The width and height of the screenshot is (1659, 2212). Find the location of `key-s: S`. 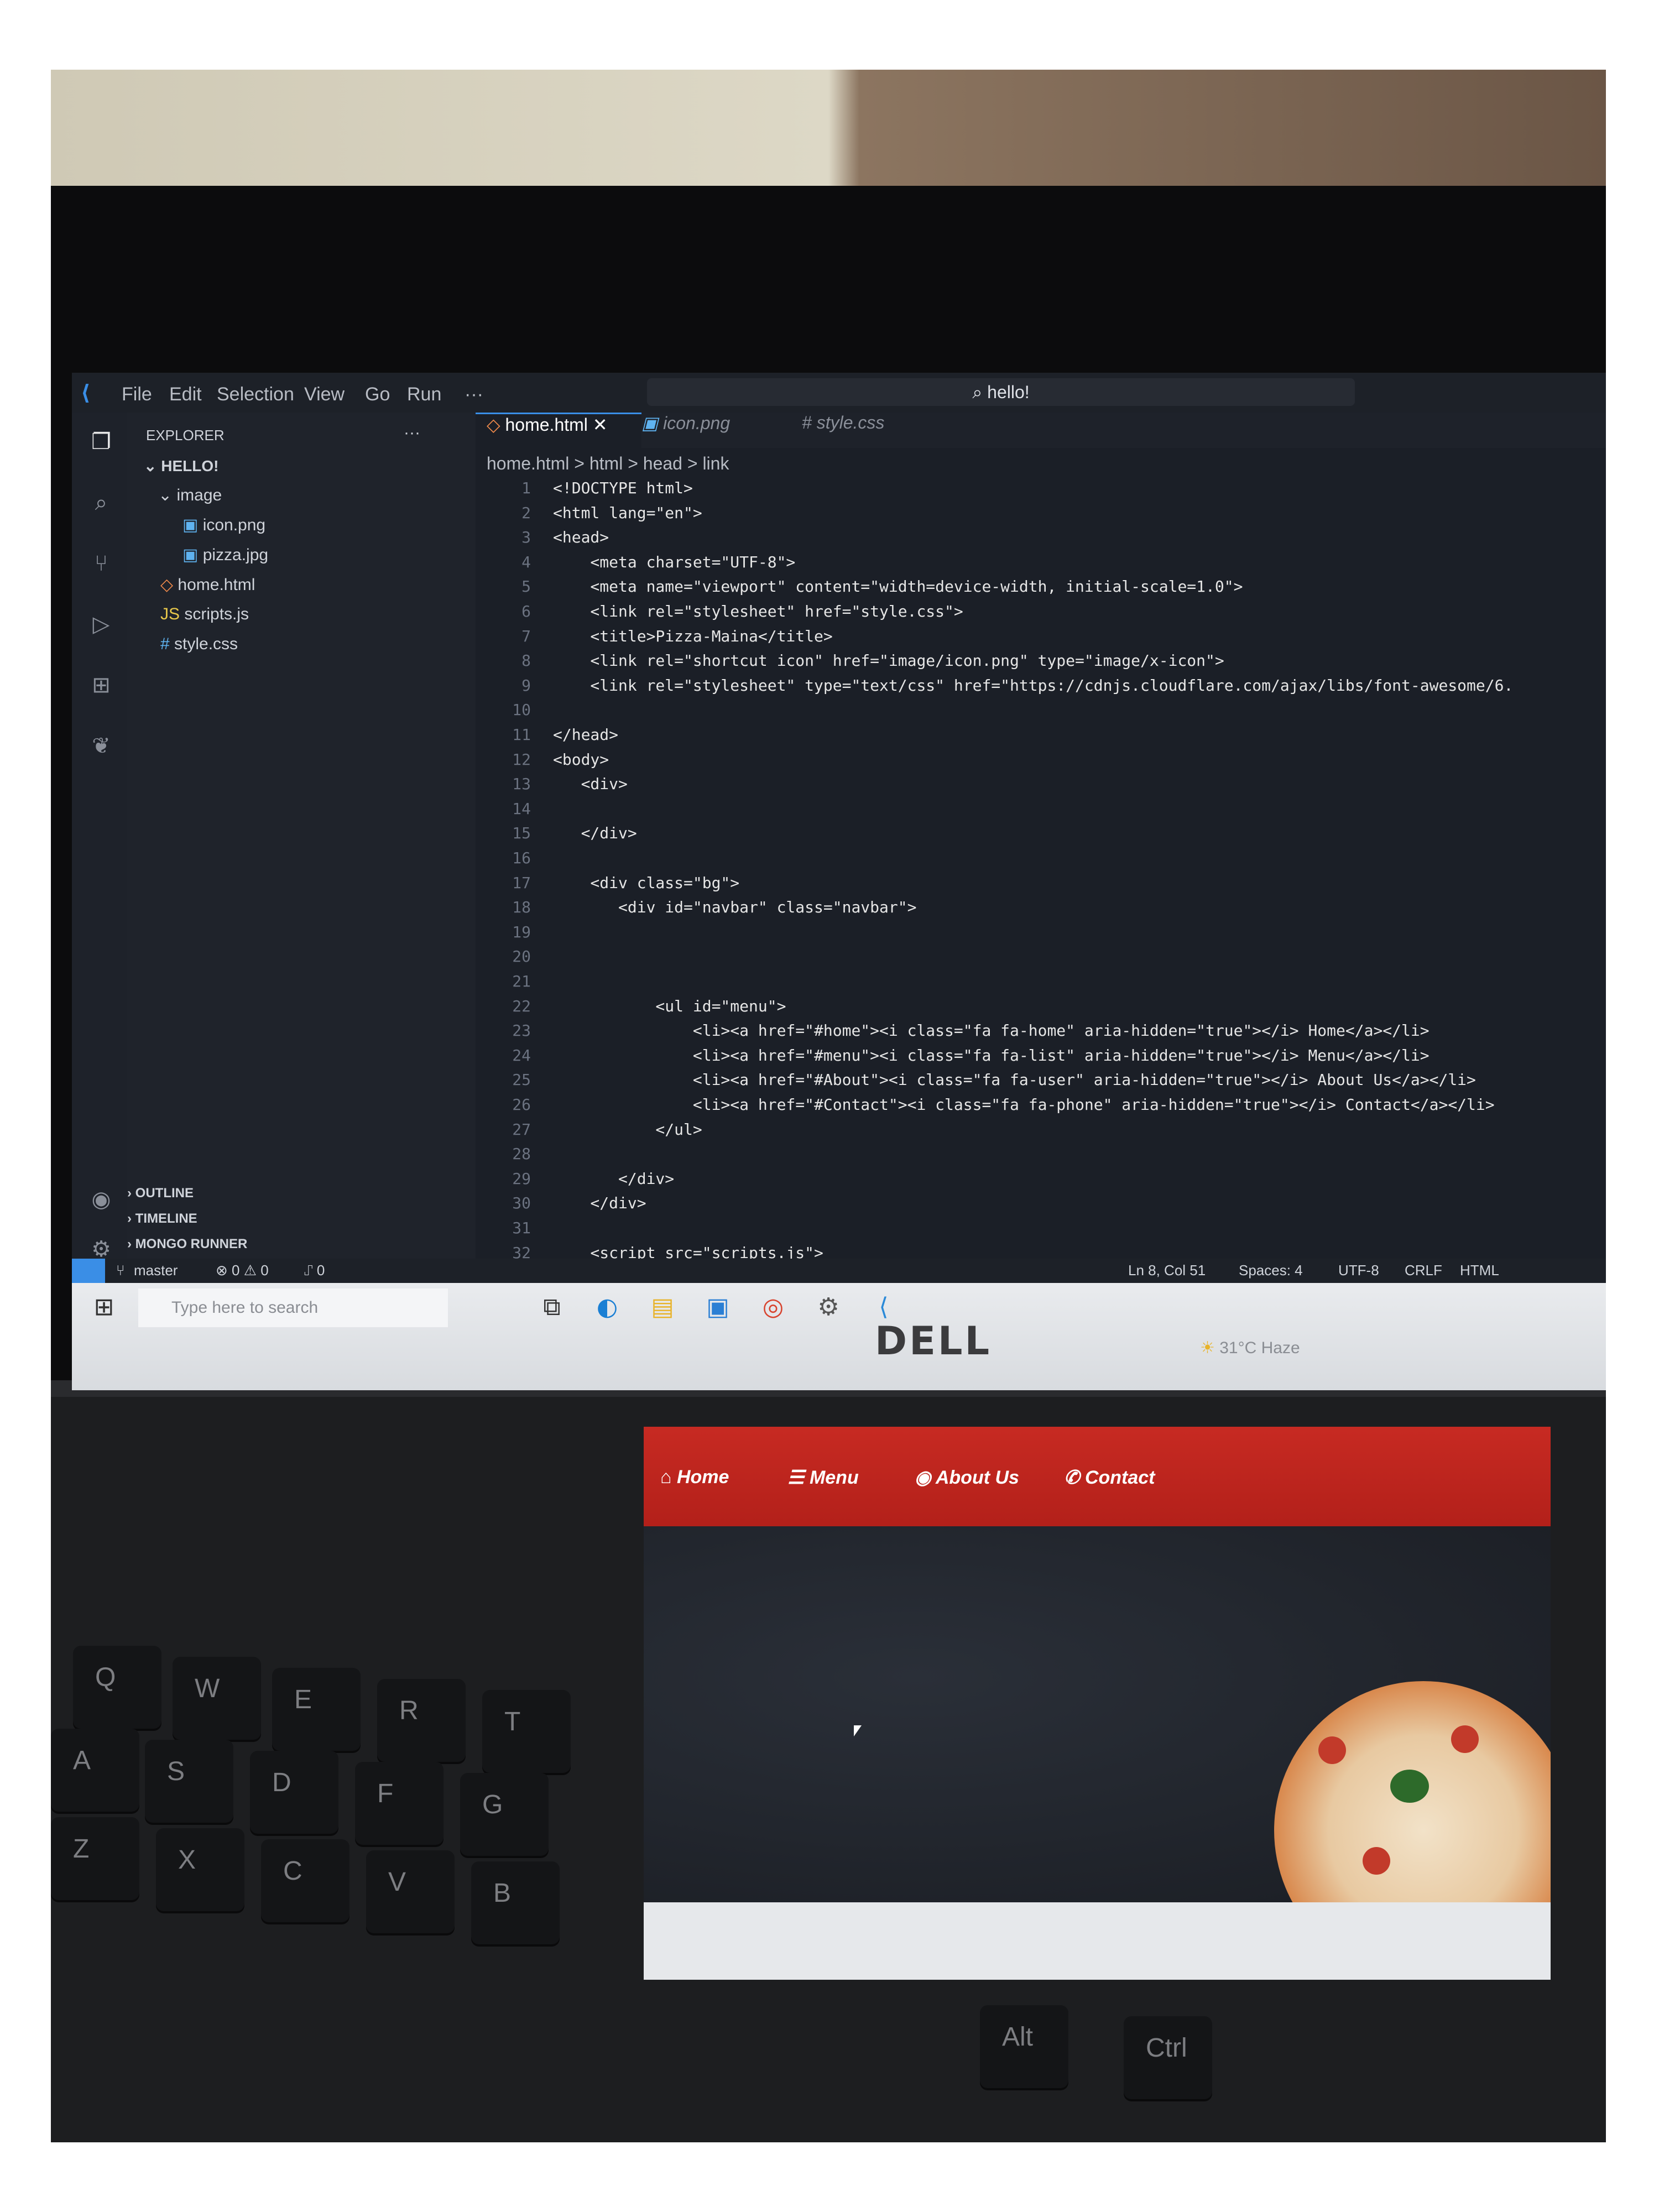

key-s: S is located at coordinates (189, 1782).